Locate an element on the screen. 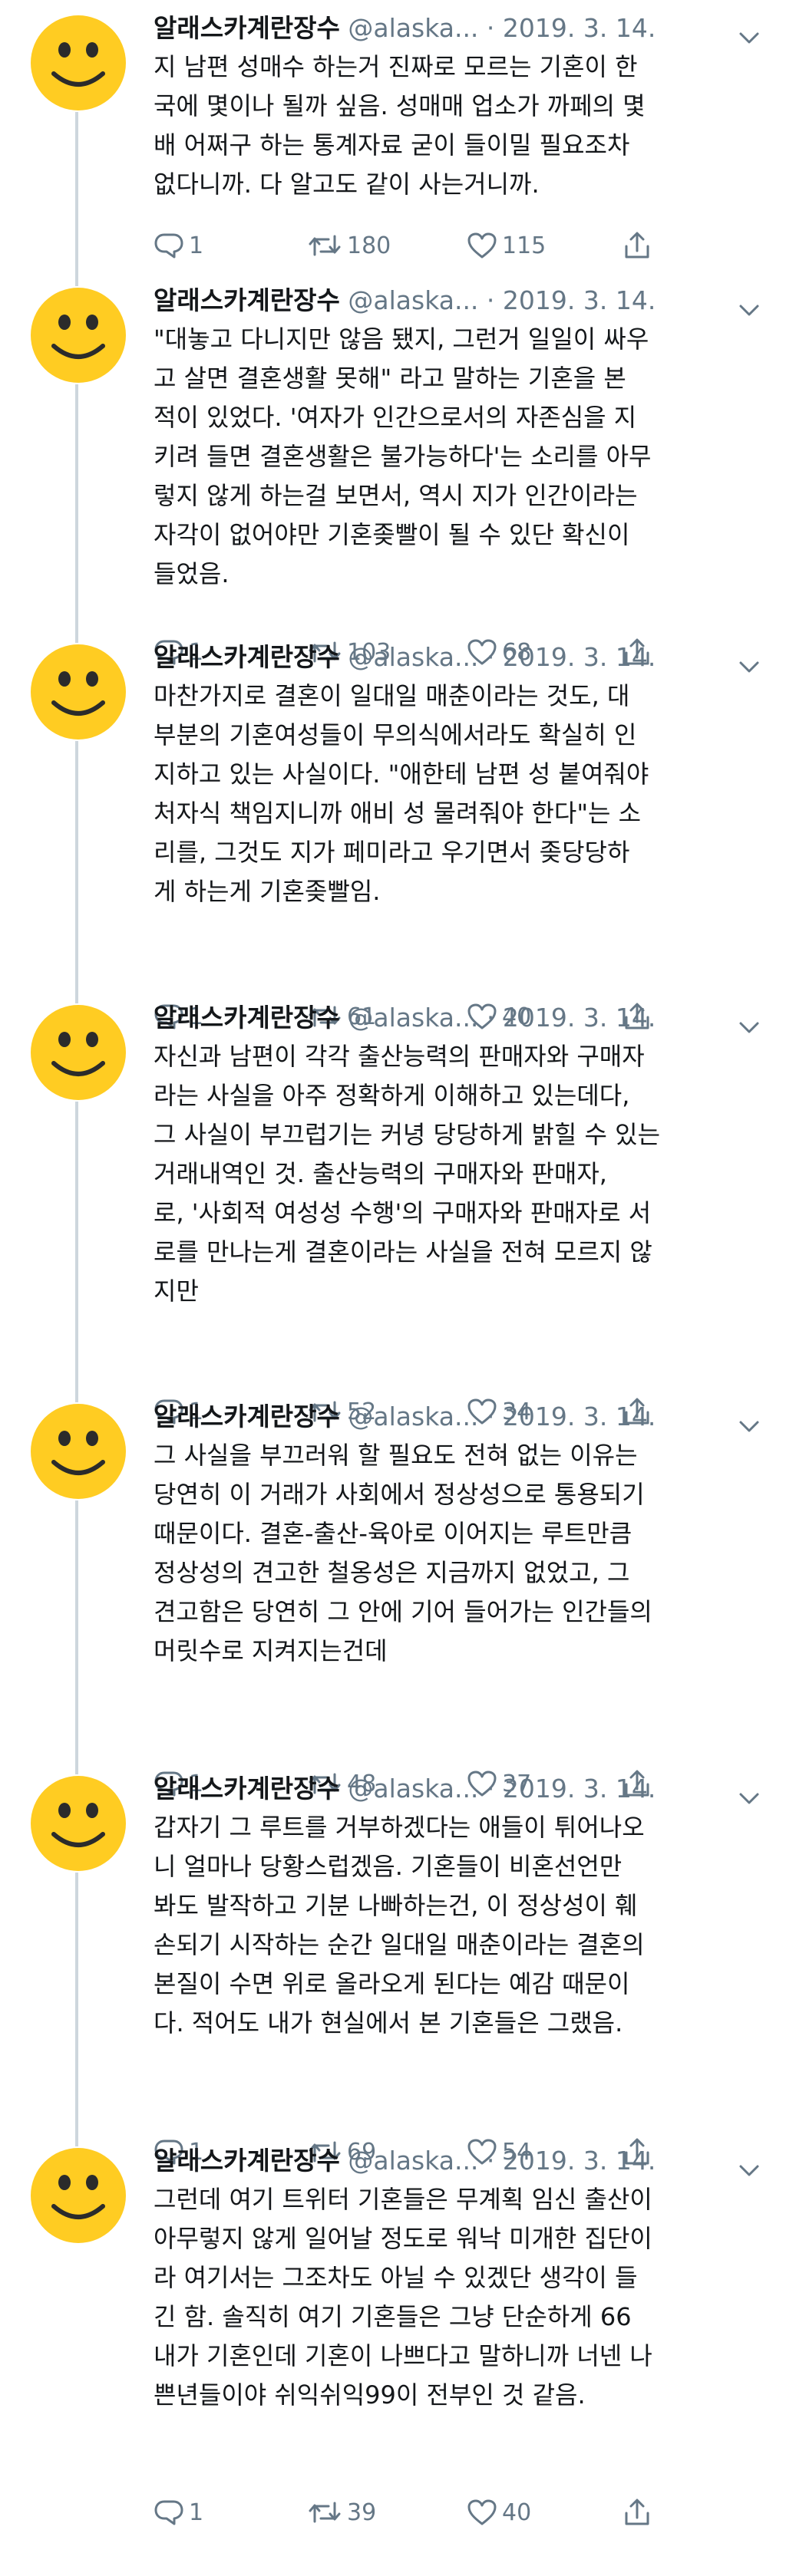 Image resolution: width=786 pixels, height=2576 pixels. tweet-text-line: 지만 is located at coordinates (177, 1291).